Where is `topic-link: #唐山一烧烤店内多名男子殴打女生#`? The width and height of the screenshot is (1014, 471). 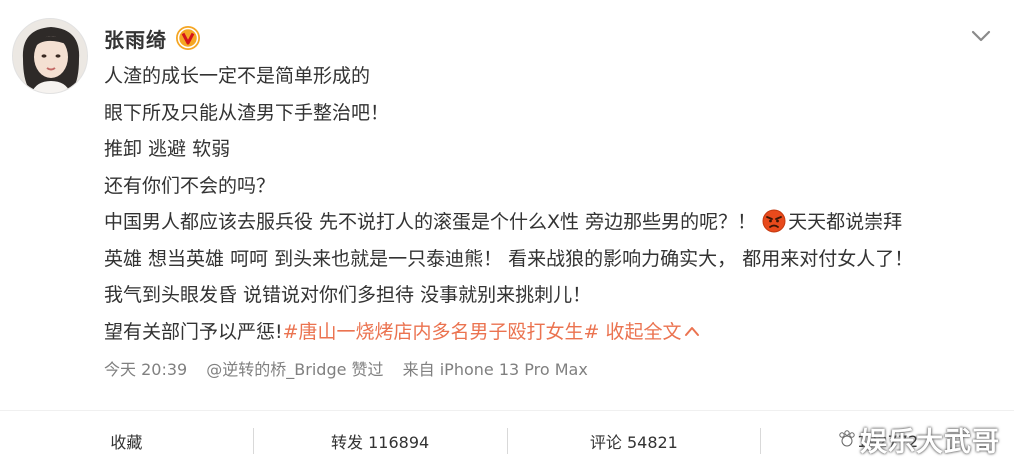
topic-link: #唐山一烧烤店内多名男子殴打女生# is located at coordinates (441, 332).